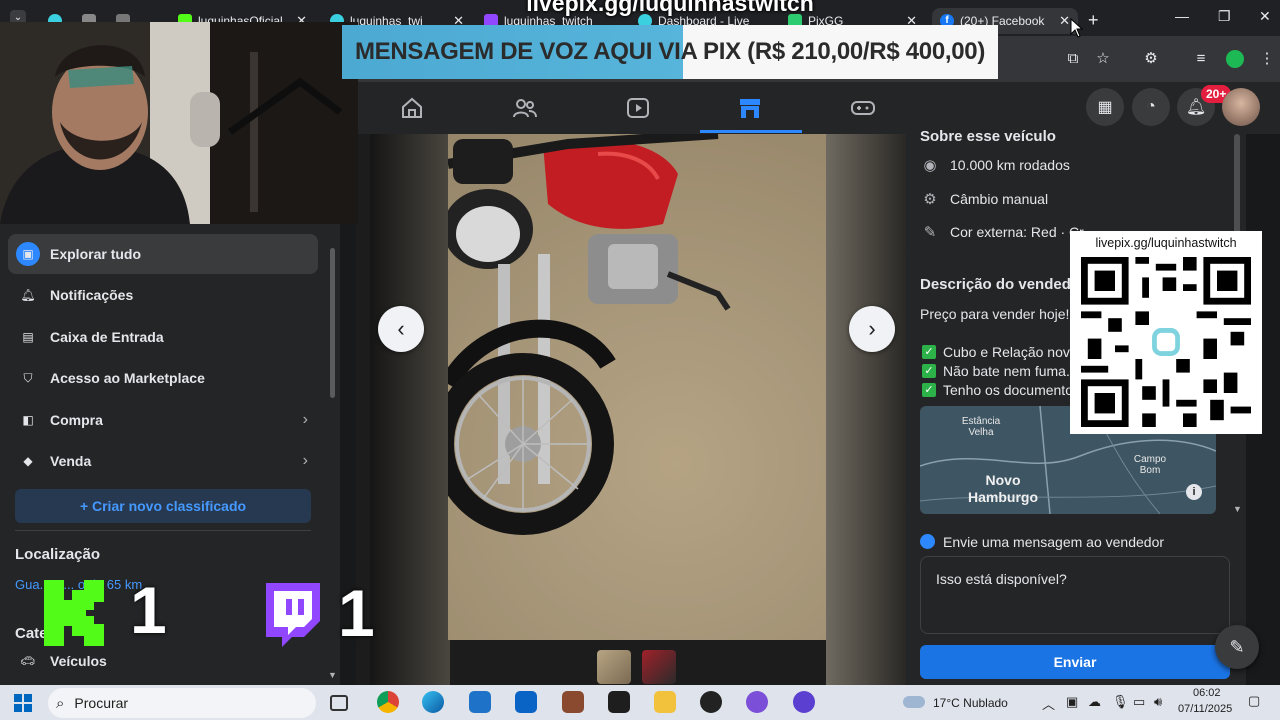  Describe the element at coordinates (179, 123) in the screenshot. I see `streamer-webcam` at that location.